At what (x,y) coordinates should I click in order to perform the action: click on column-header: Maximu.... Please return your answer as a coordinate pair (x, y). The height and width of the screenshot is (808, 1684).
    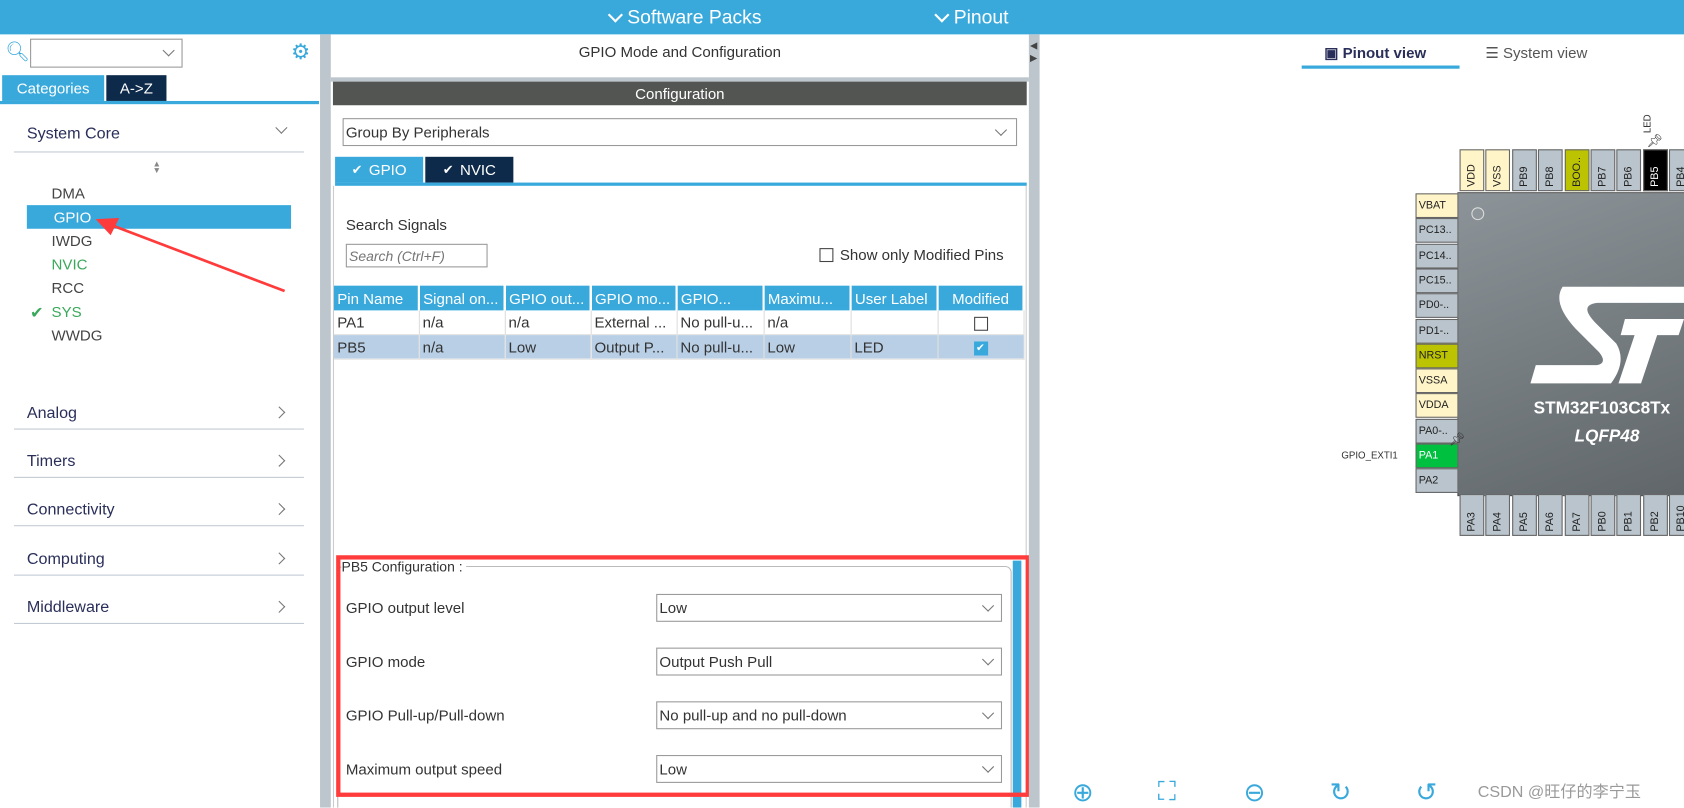
    Looking at the image, I should click on (807, 298).